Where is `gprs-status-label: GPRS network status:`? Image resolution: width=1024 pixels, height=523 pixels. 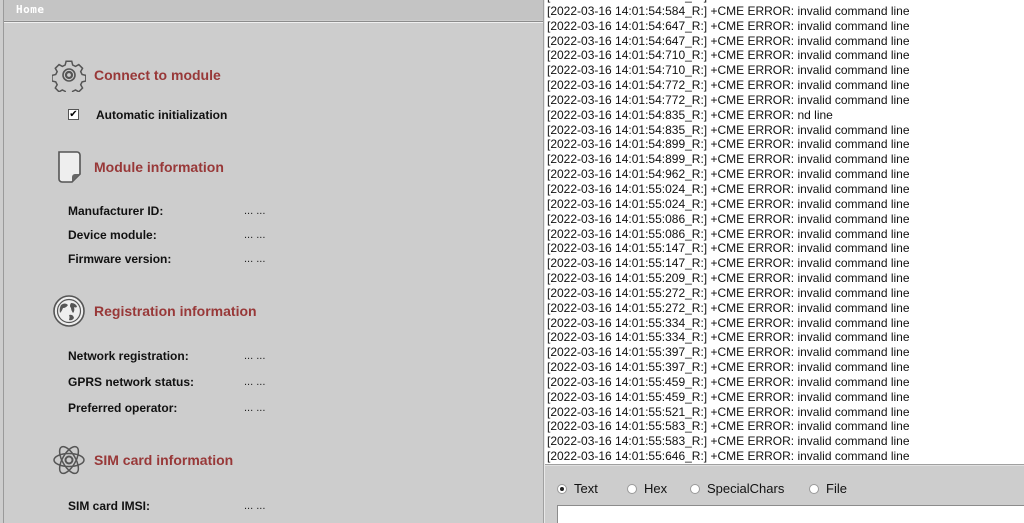
gprs-status-label: GPRS network status: is located at coordinates (131, 382).